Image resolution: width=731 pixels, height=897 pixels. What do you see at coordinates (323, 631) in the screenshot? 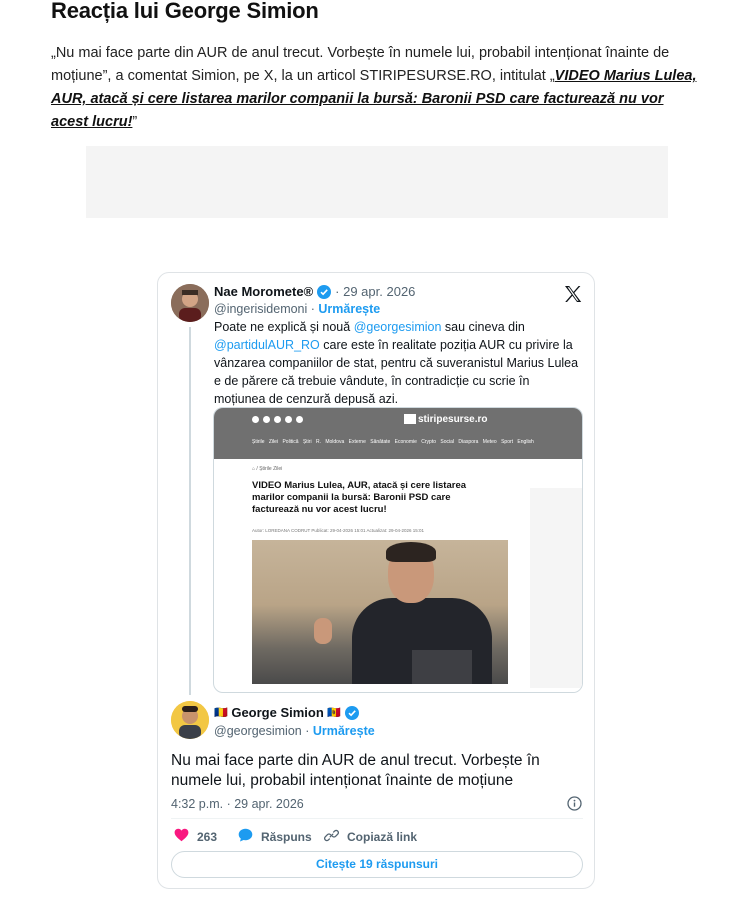
I see `photo-person-hand` at bounding box center [323, 631].